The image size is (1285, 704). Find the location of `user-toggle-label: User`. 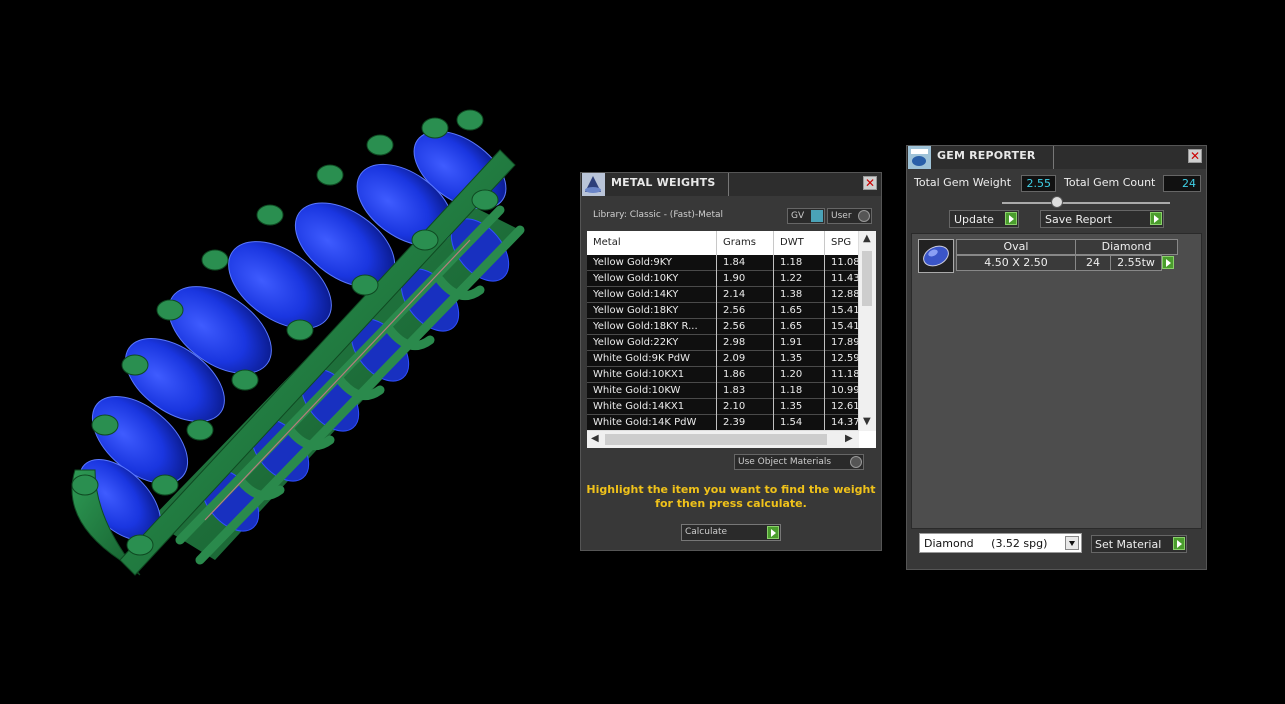

user-toggle-label: User is located at coordinates (841, 216).